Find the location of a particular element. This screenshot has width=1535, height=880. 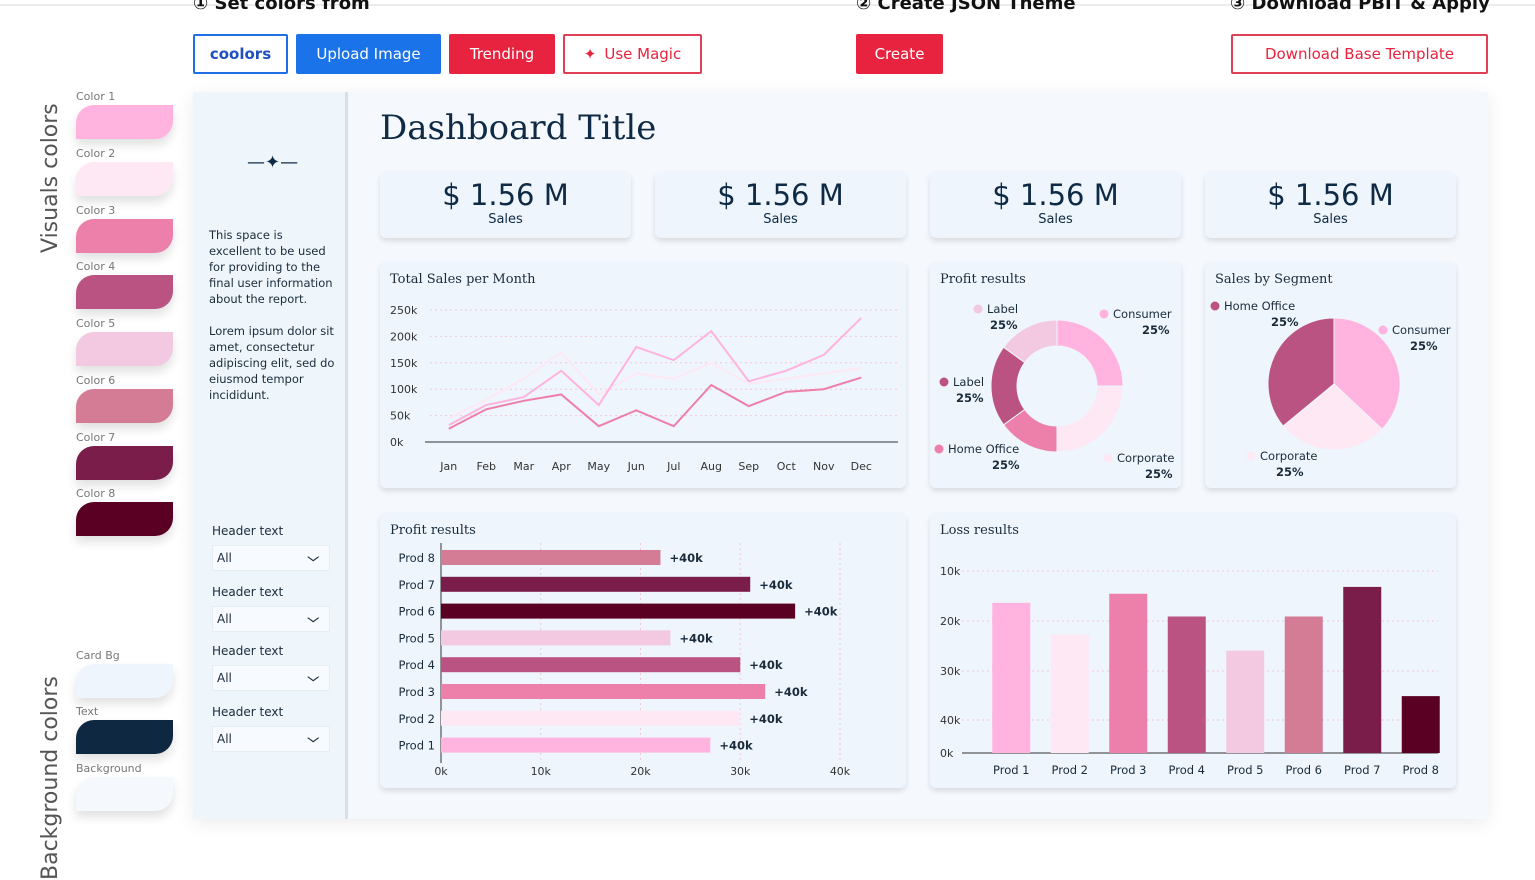

x-tick-label: Feb is located at coordinates (486, 466).